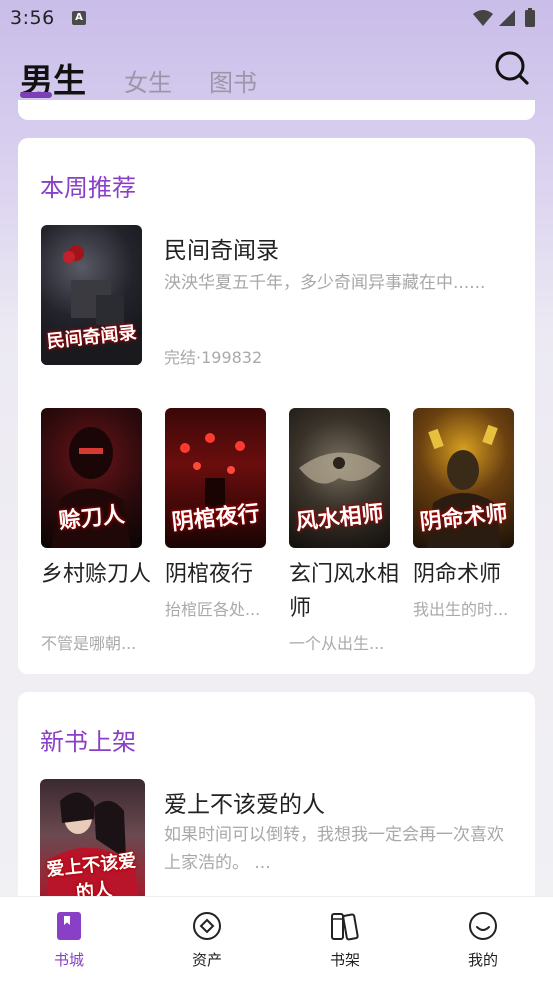 This screenshot has width=553, height=984. I want to click on book-status: 完结·199832, so click(213, 357).